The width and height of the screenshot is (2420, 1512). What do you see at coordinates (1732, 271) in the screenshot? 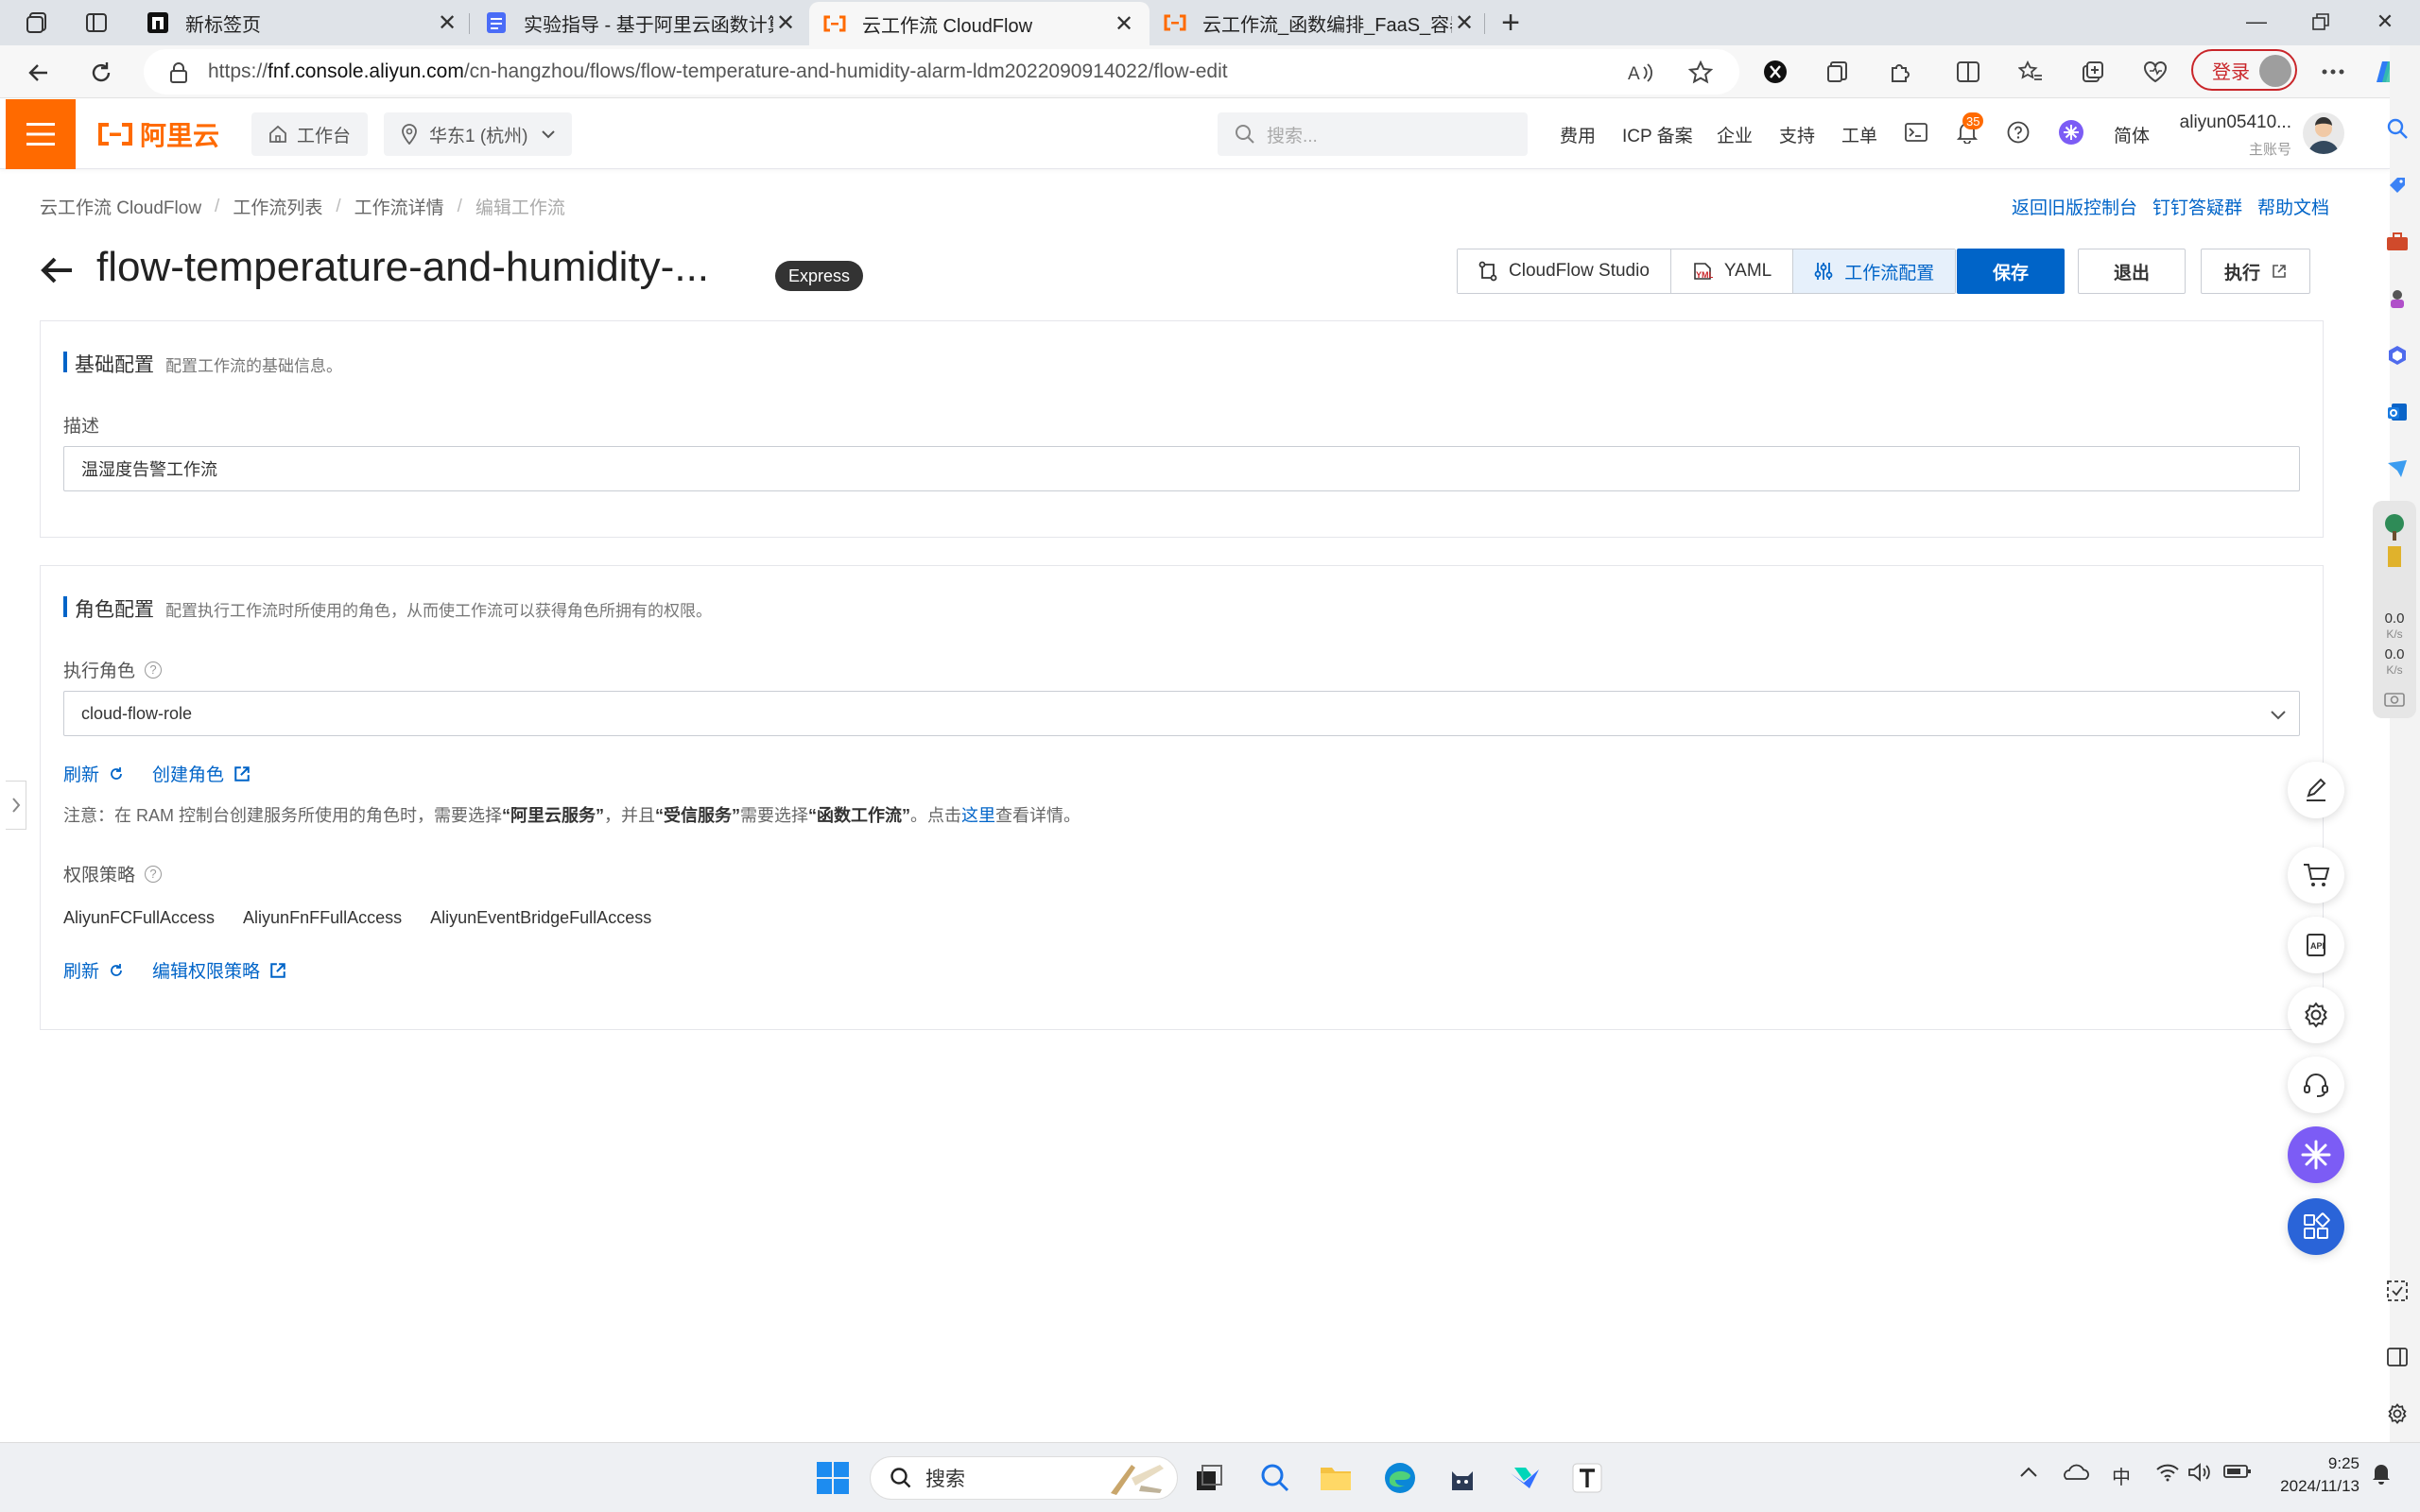
I see `tab-yaml: YML YAML` at bounding box center [1732, 271].